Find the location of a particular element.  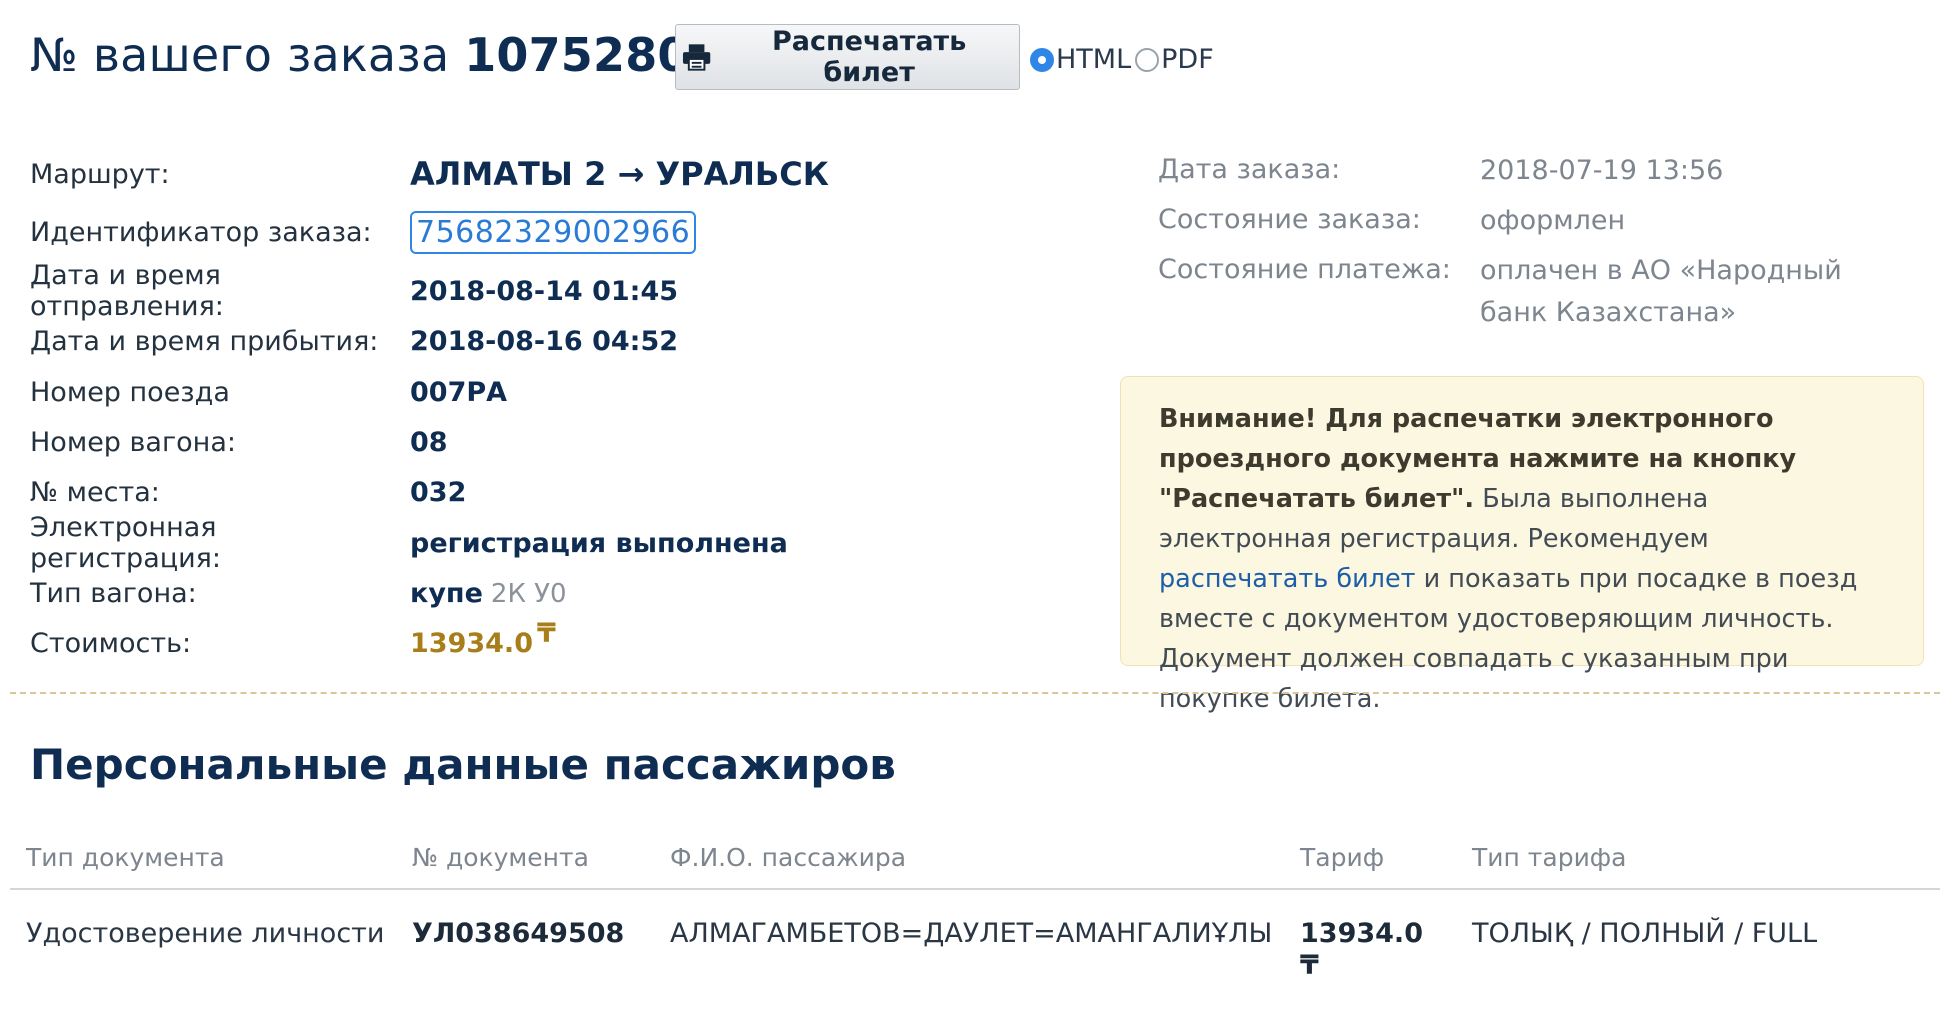

ereg-label: Электронная регистрация: is located at coordinates (126, 543).